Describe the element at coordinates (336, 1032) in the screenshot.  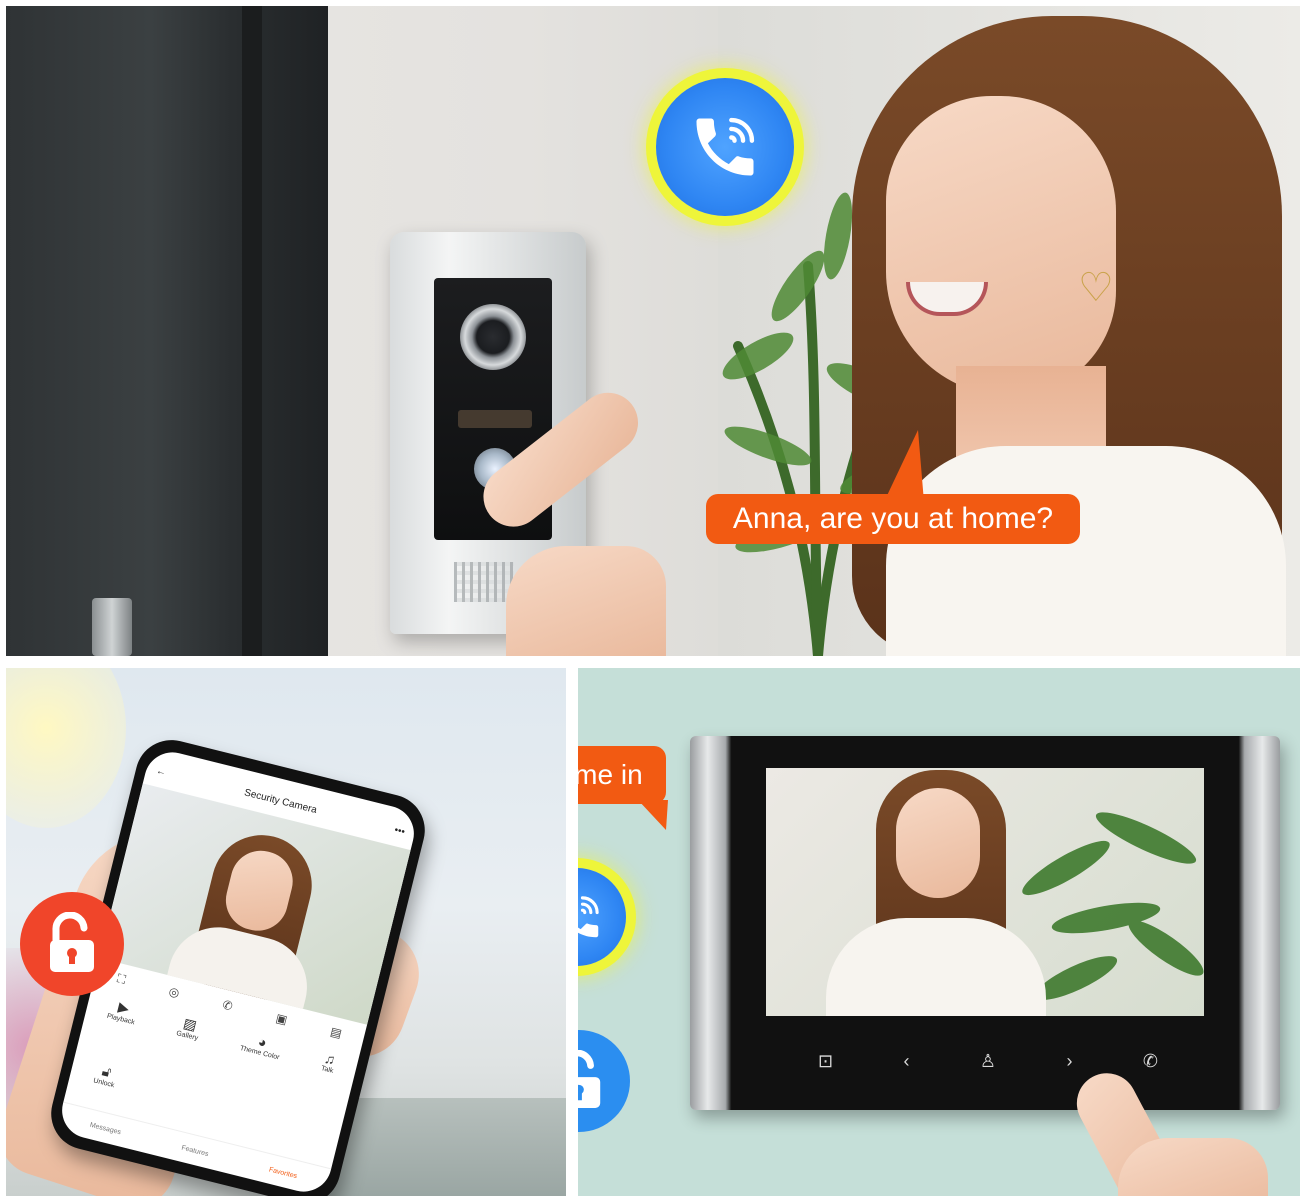
I see `sd-icon: ▤` at that location.